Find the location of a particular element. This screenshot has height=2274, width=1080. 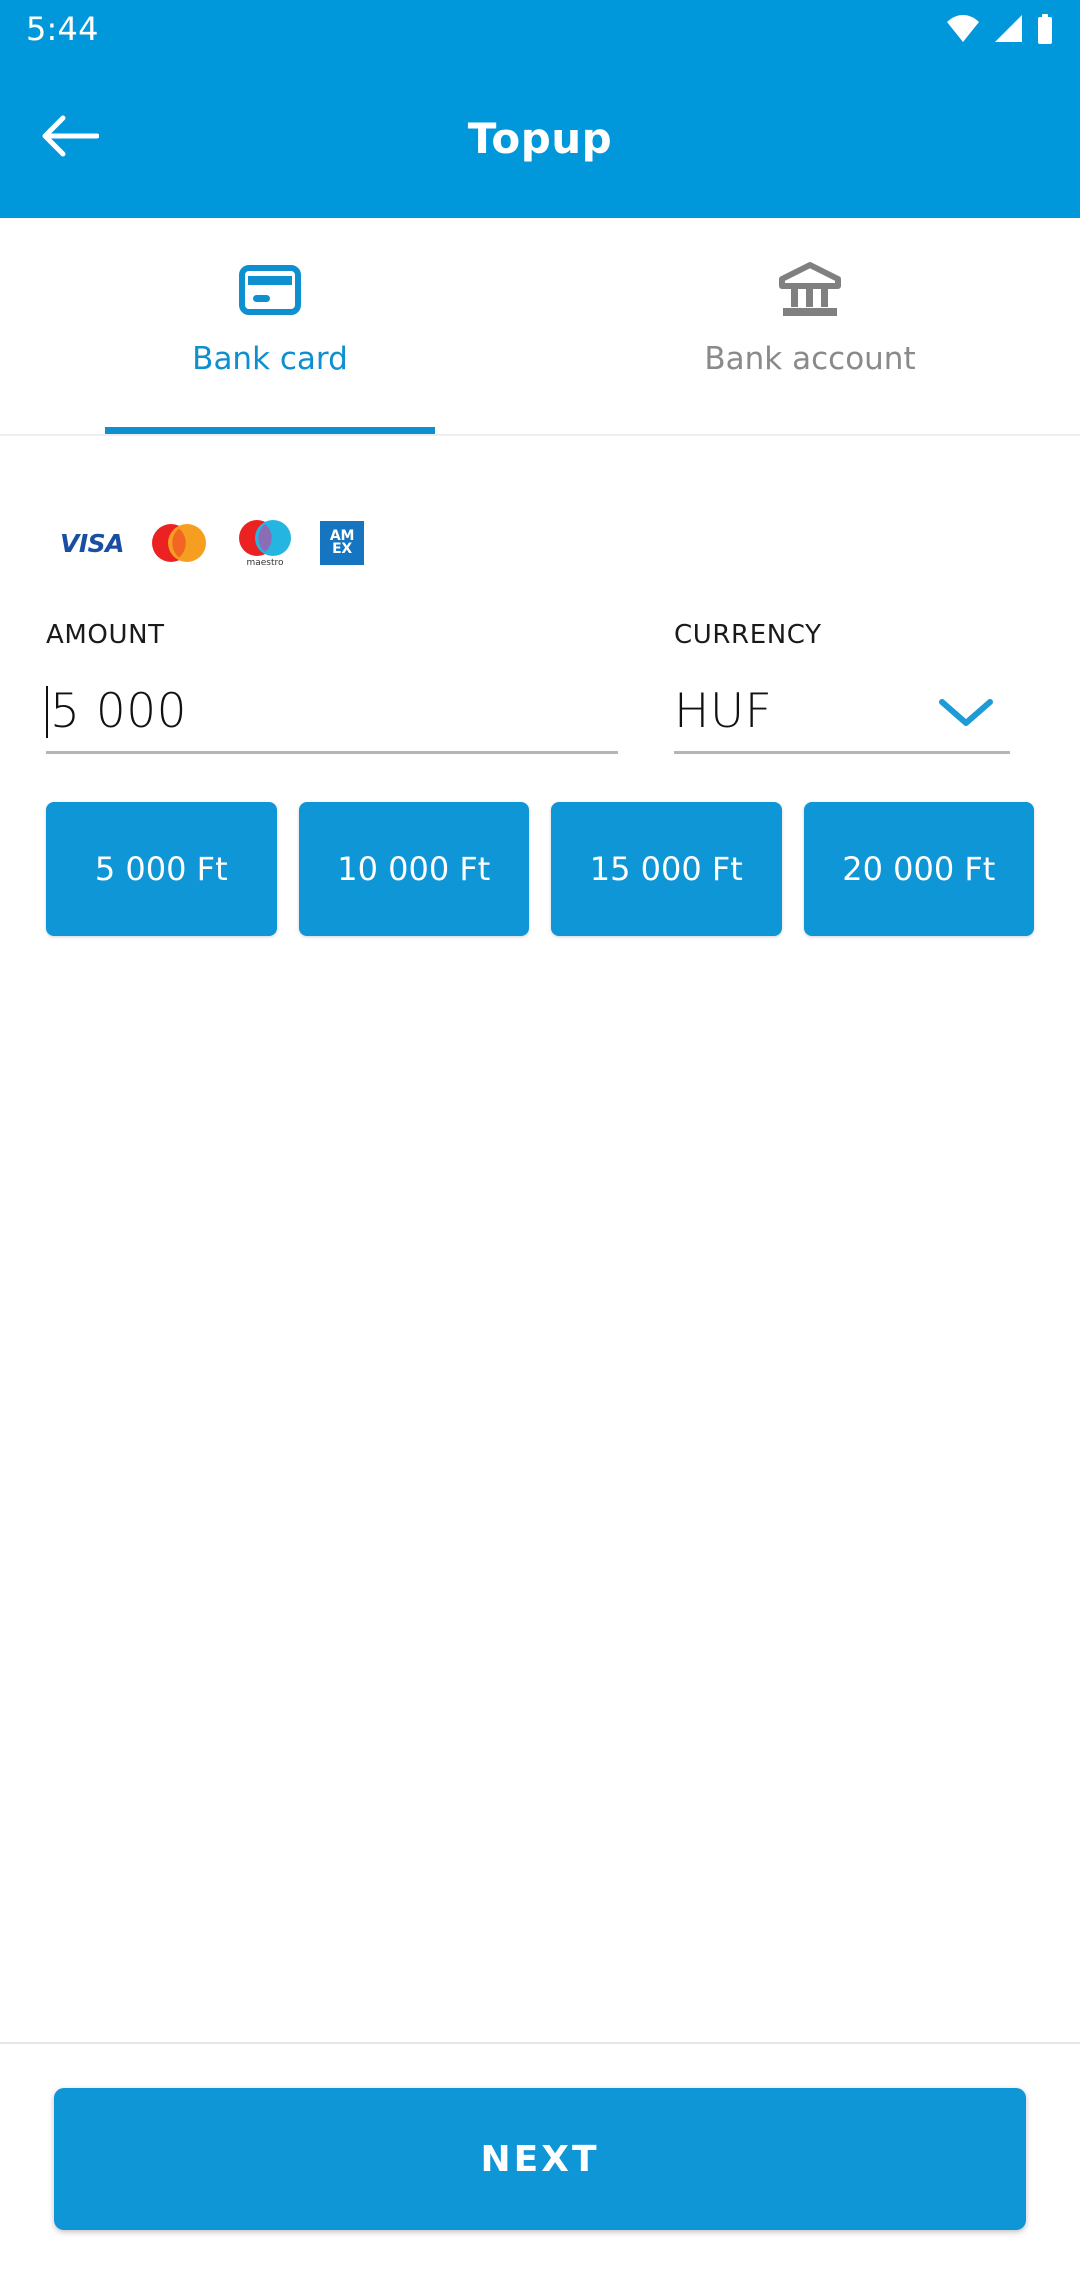

back-button is located at coordinates (70, 138).